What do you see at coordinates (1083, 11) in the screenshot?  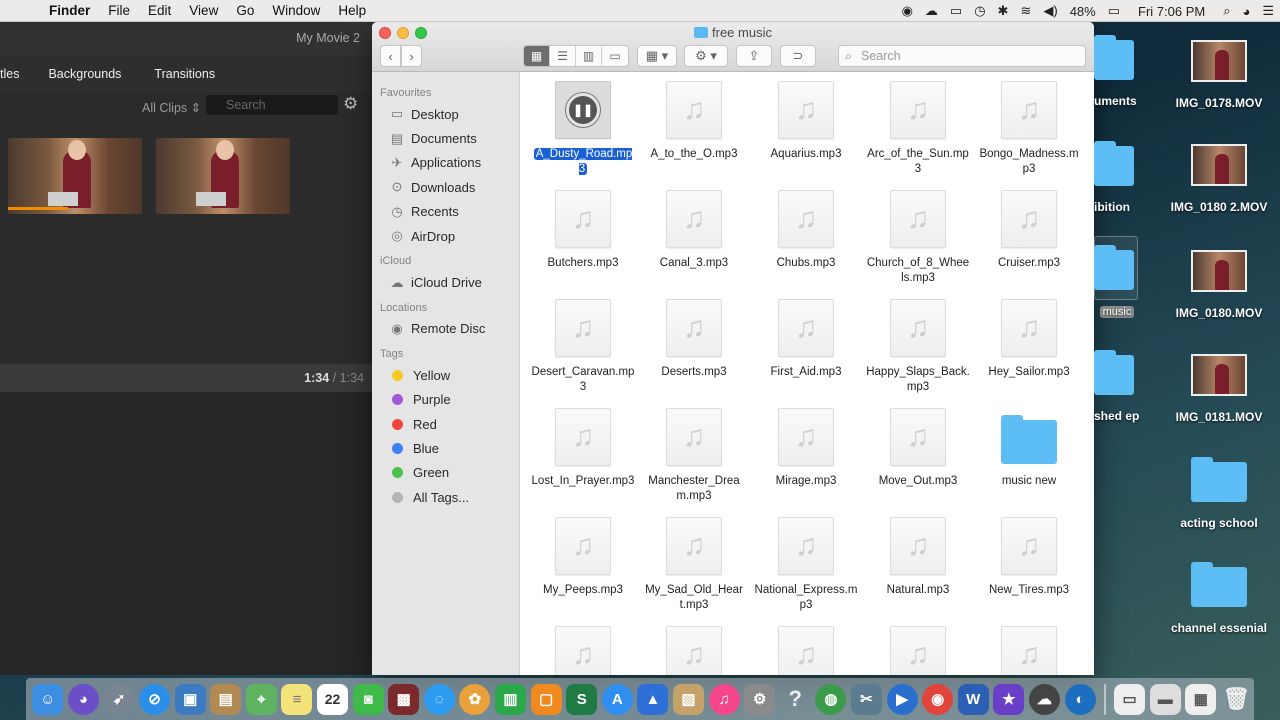 I see `battery-percent: 48%` at bounding box center [1083, 11].